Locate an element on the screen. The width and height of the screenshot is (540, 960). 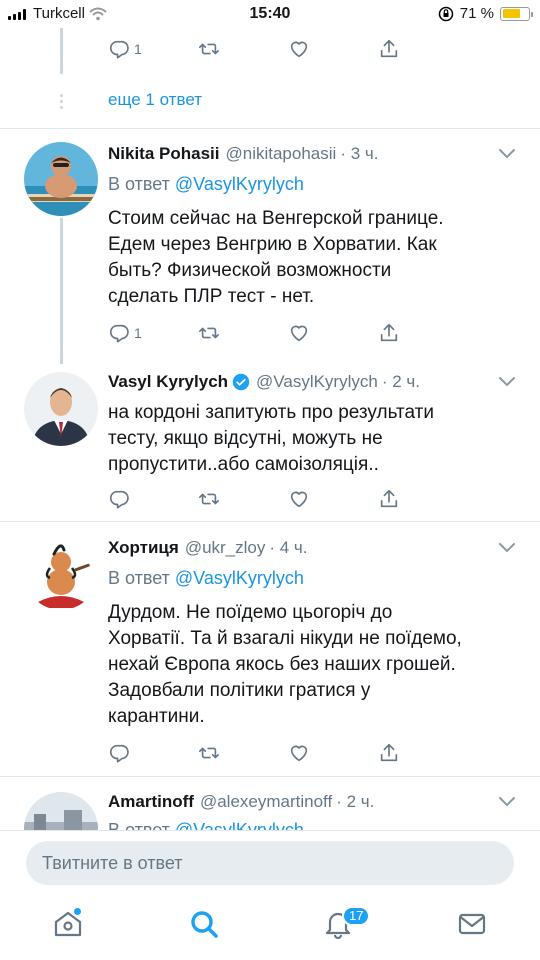
tab-search is located at coordinates (204, 924).